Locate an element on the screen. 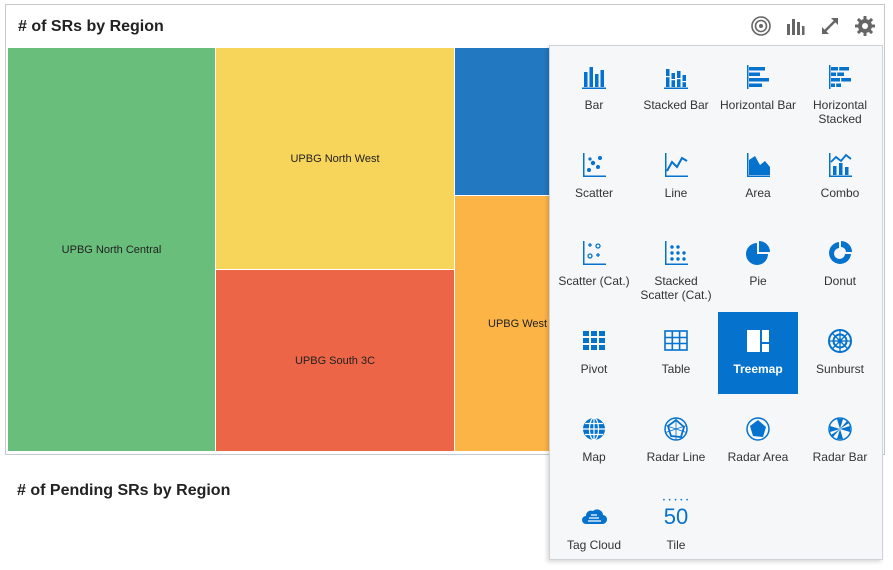  chart-type-line: Line is located at coordinates (676, 177).